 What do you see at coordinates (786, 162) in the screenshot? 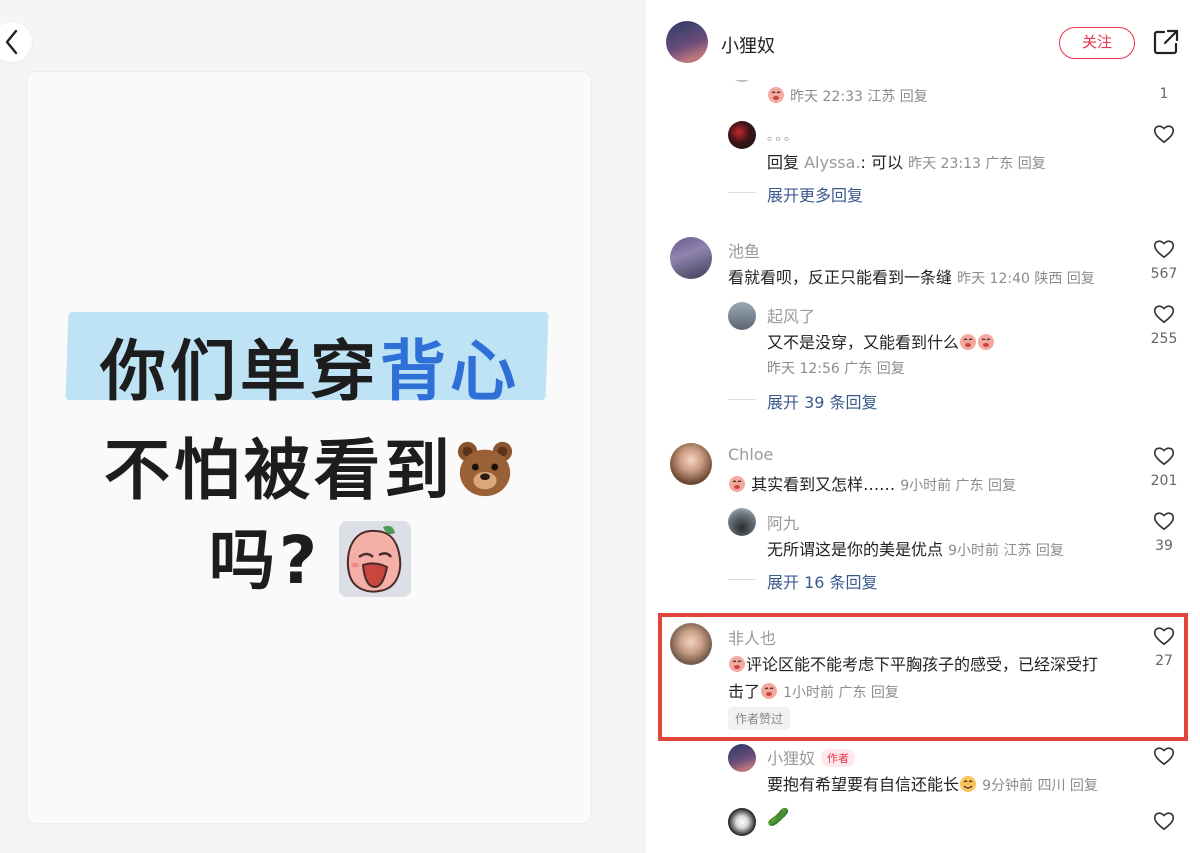
I see `reply-prefix: 回复` at bounding box center [786, 162].